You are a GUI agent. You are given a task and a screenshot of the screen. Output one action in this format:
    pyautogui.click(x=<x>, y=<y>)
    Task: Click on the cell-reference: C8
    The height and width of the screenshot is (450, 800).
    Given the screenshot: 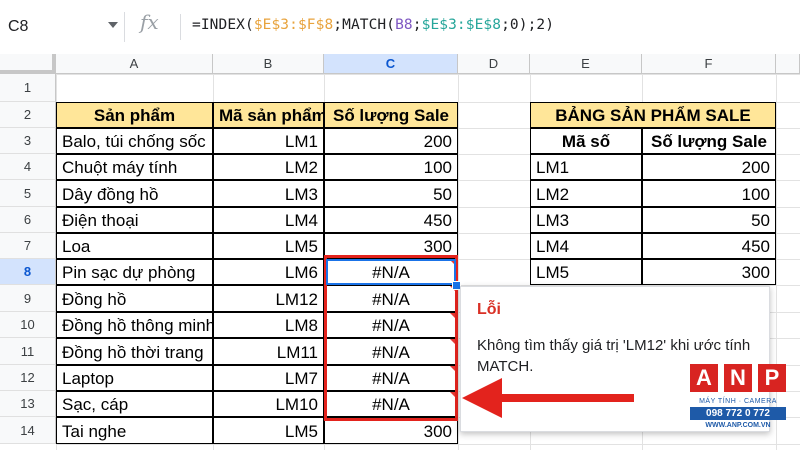 What is the action you would take?
    pyautogui.click(x=18, y=26)
    